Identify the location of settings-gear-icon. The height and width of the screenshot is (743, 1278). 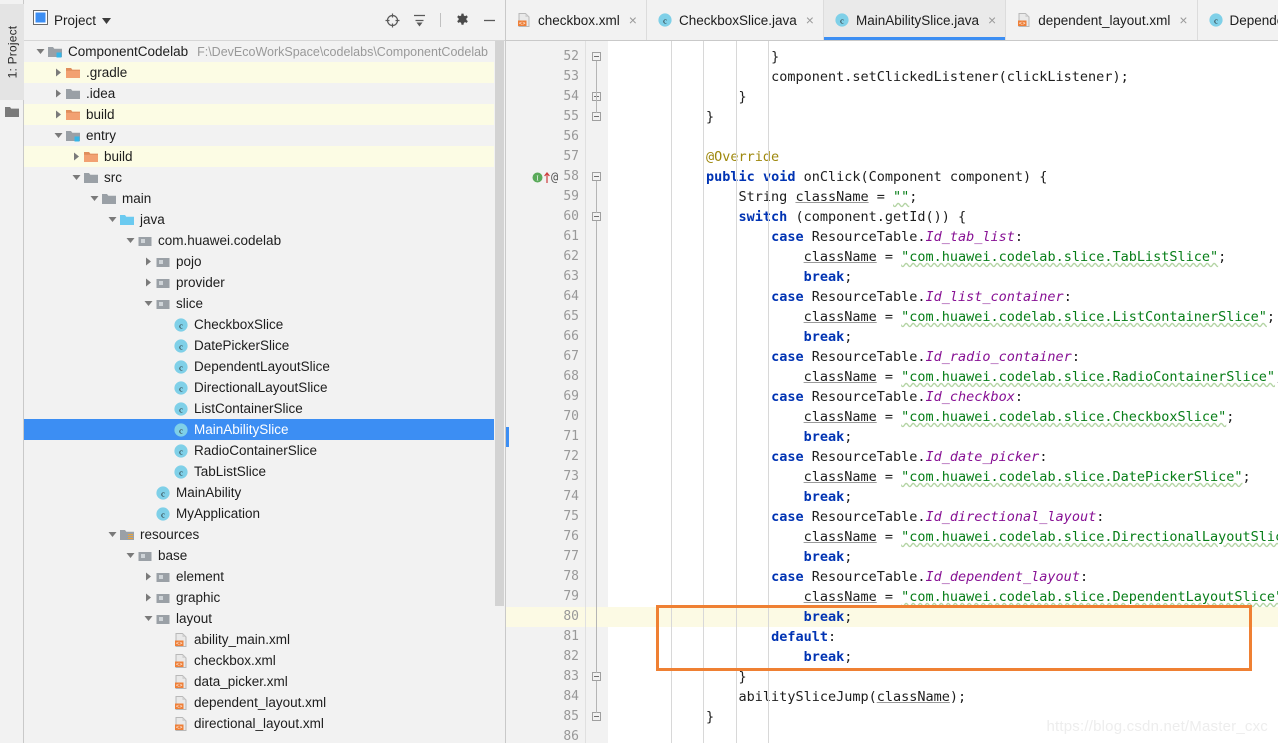
(462, 20).